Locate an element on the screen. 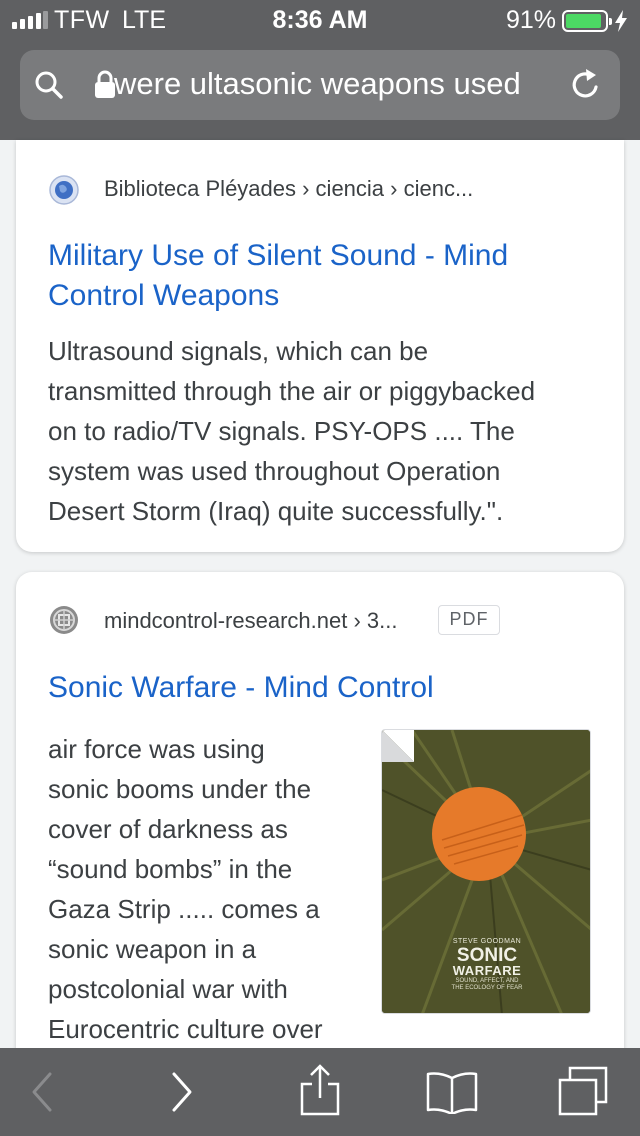 Image resolution: width=640 pixels, height=1136 pixels. site-logo-icon is located at coordinates (64, 620).